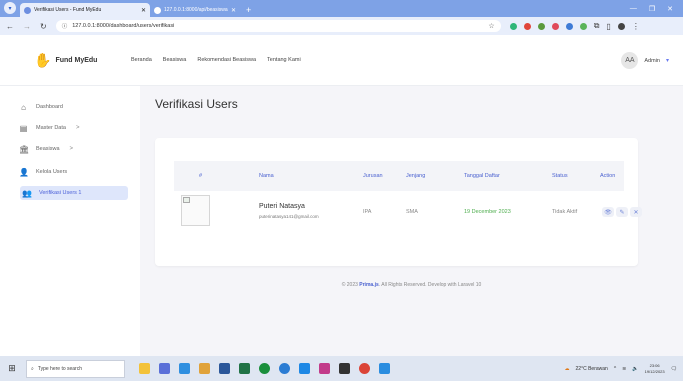 The width and height of the screenshot is (683, 381). What do you see at coordinates (68, 10) in the screenshot?
I see `tab-title: Verifikasi Users - Fund MyEdu` at bounding box center [68, 10].